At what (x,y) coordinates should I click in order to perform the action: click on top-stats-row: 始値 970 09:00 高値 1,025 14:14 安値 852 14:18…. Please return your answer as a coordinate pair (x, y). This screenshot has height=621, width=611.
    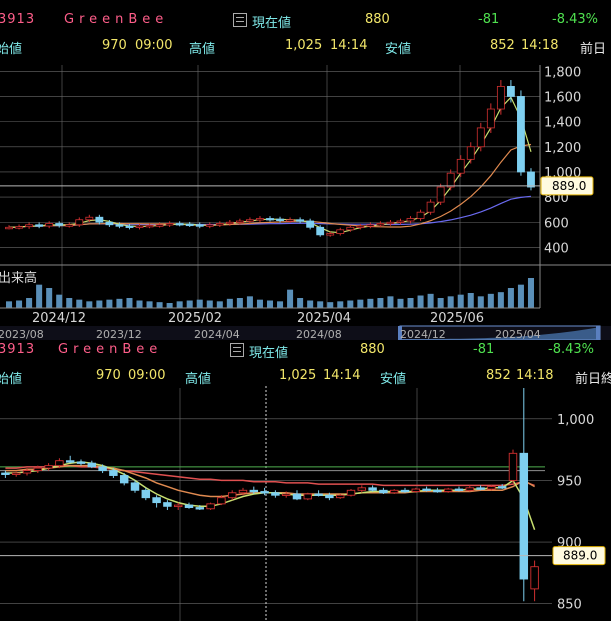
    Looking at the image, I should click on (305, 46).